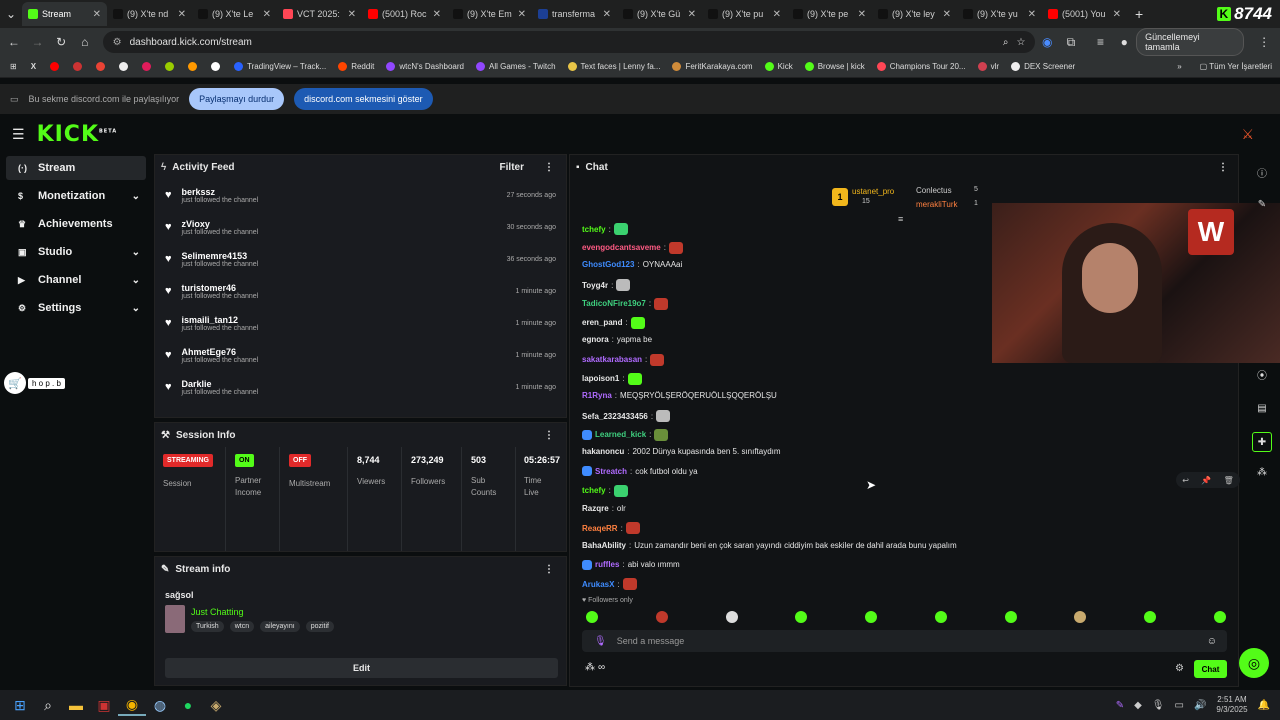  I want to click on chat-message: egnora: yapma be, so click(617, 339).